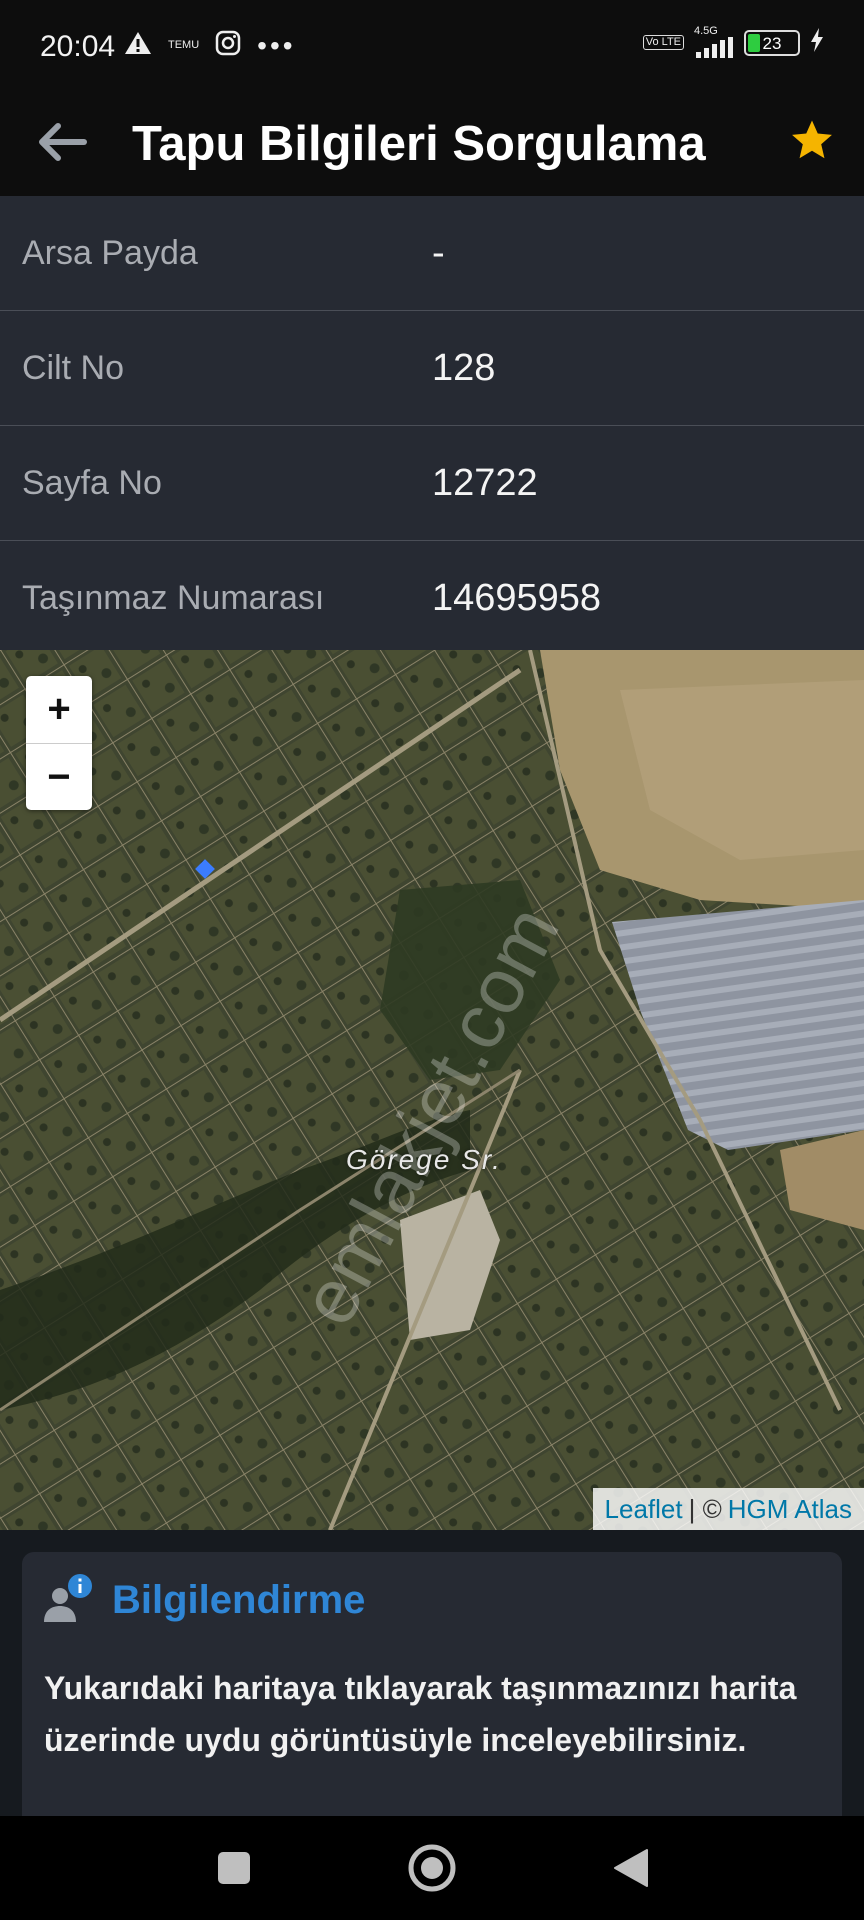 Image resolution: width=864 pixels, height=1920 pixels. I want to click on info-row-arsa-payda: Arsa Payda -, so click(432, 253).